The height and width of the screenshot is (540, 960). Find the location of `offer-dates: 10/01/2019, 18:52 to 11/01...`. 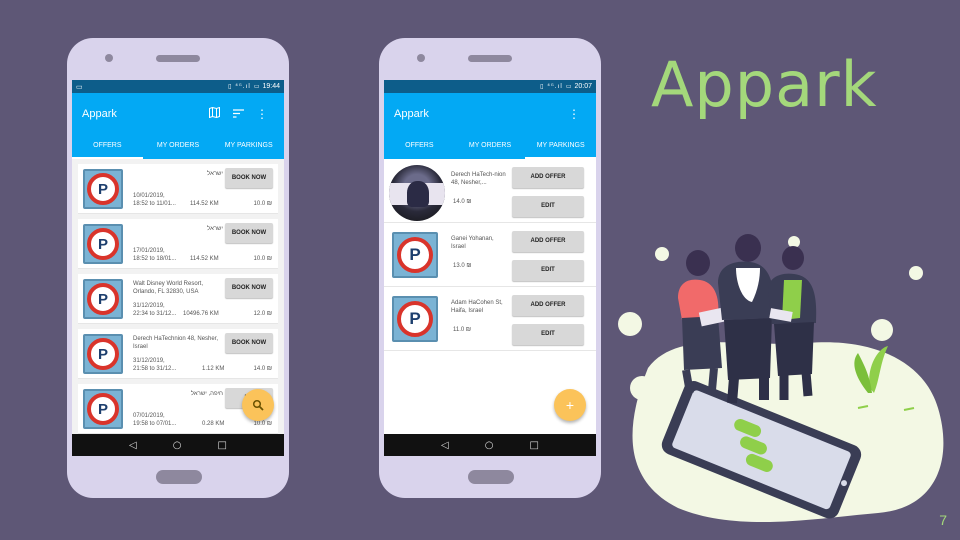

offer-dates: 10/01/2019, 18:52 to 11/01... is located at coordinates (154, 200).